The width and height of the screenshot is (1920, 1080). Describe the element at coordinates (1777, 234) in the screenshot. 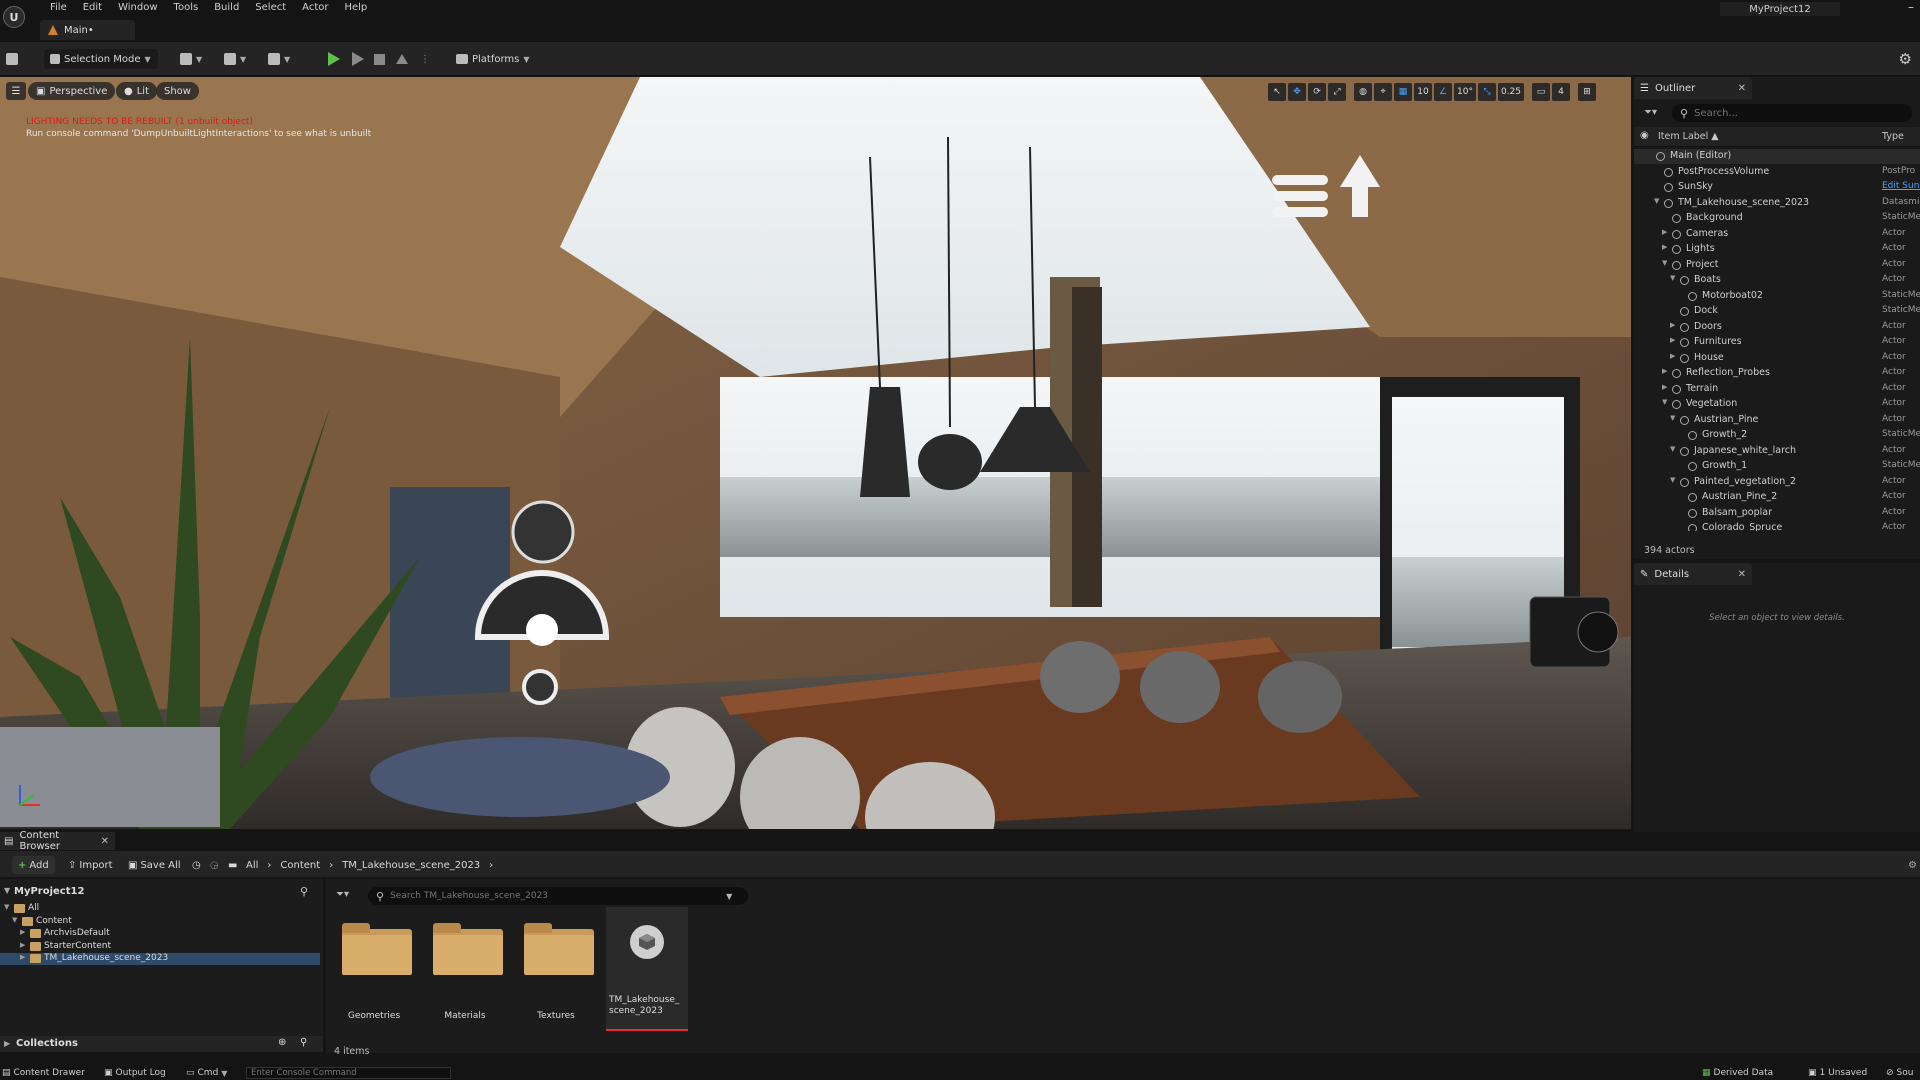

I see `outliner-row: ▶ Cameras Actor` at that location.